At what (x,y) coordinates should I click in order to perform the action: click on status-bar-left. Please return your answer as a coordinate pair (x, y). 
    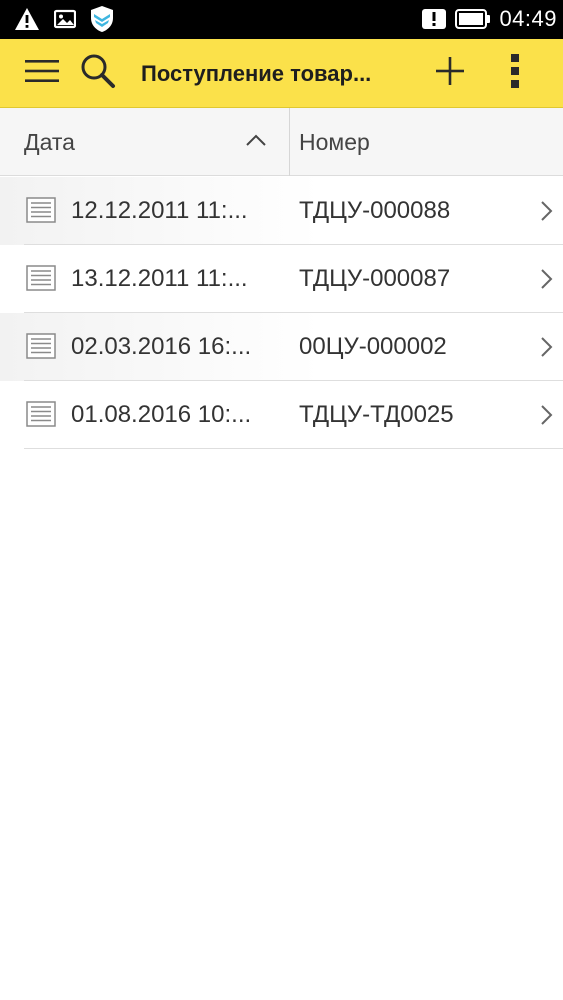
    Looking at the image, I should click on (64, 19).